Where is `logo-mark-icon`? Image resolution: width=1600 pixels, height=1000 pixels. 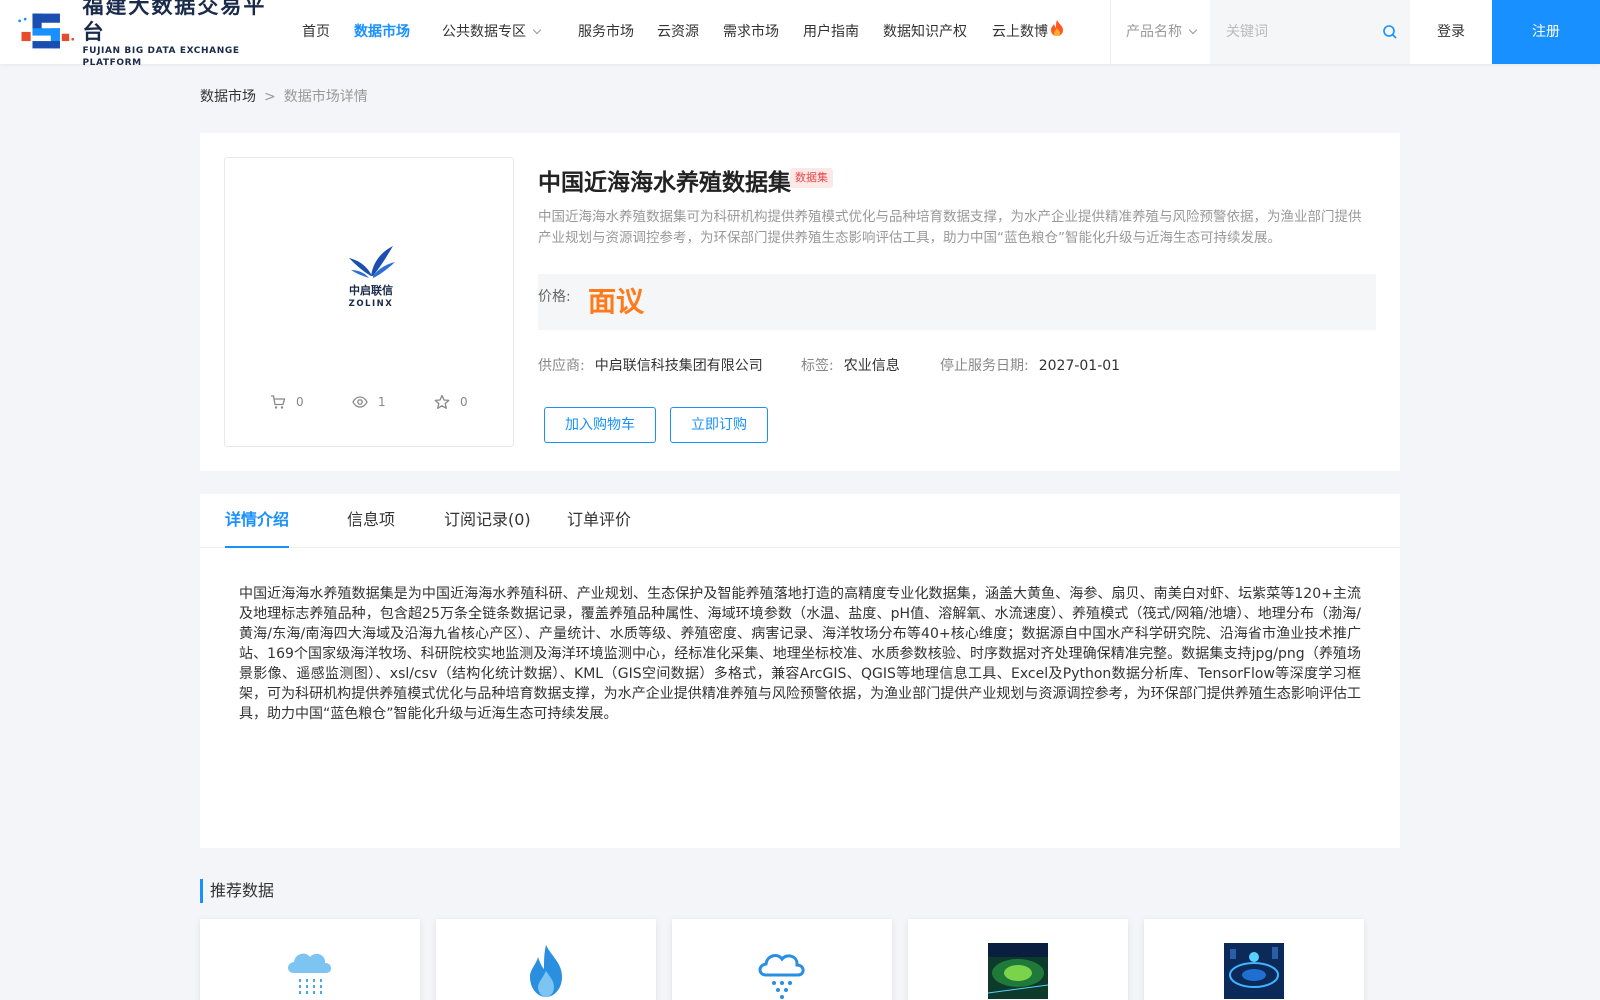 logo-mark-icon is located at coordinates (46, 31).